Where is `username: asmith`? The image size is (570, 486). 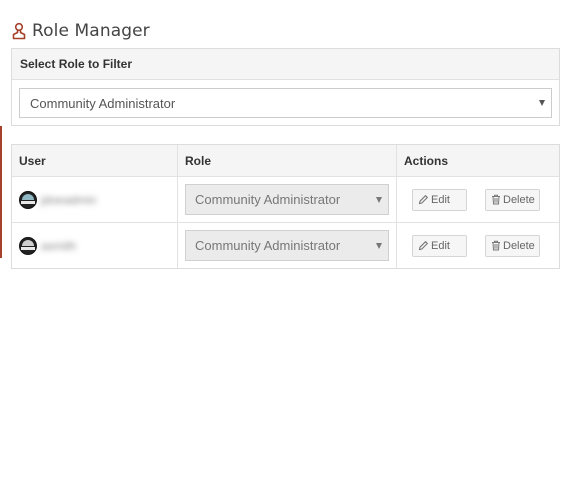
username: asmith is located at coordinates (58, 246).